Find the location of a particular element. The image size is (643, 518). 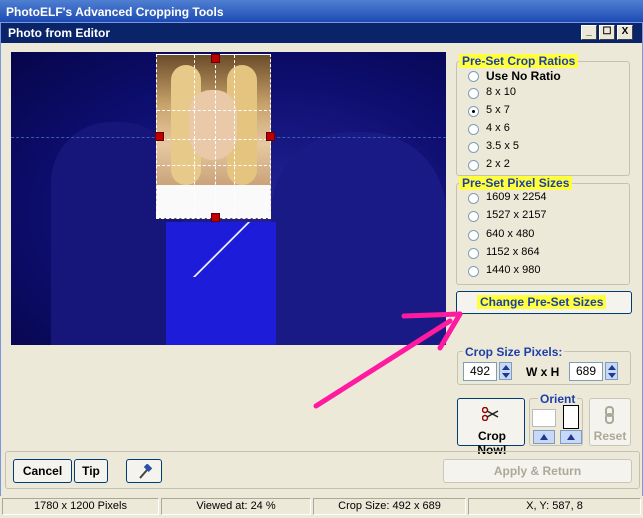

close-button: X is located at coordinates (625, 32).